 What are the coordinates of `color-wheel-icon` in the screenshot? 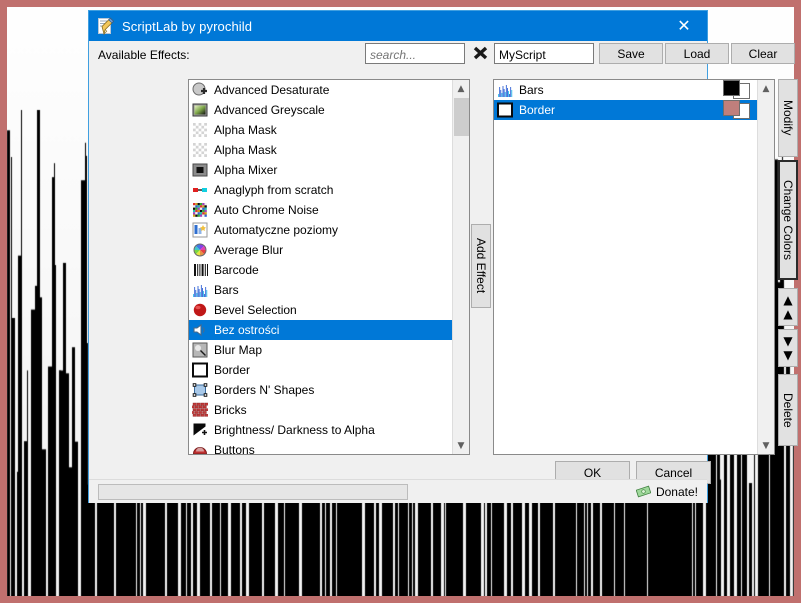 It's located at (200, 250).